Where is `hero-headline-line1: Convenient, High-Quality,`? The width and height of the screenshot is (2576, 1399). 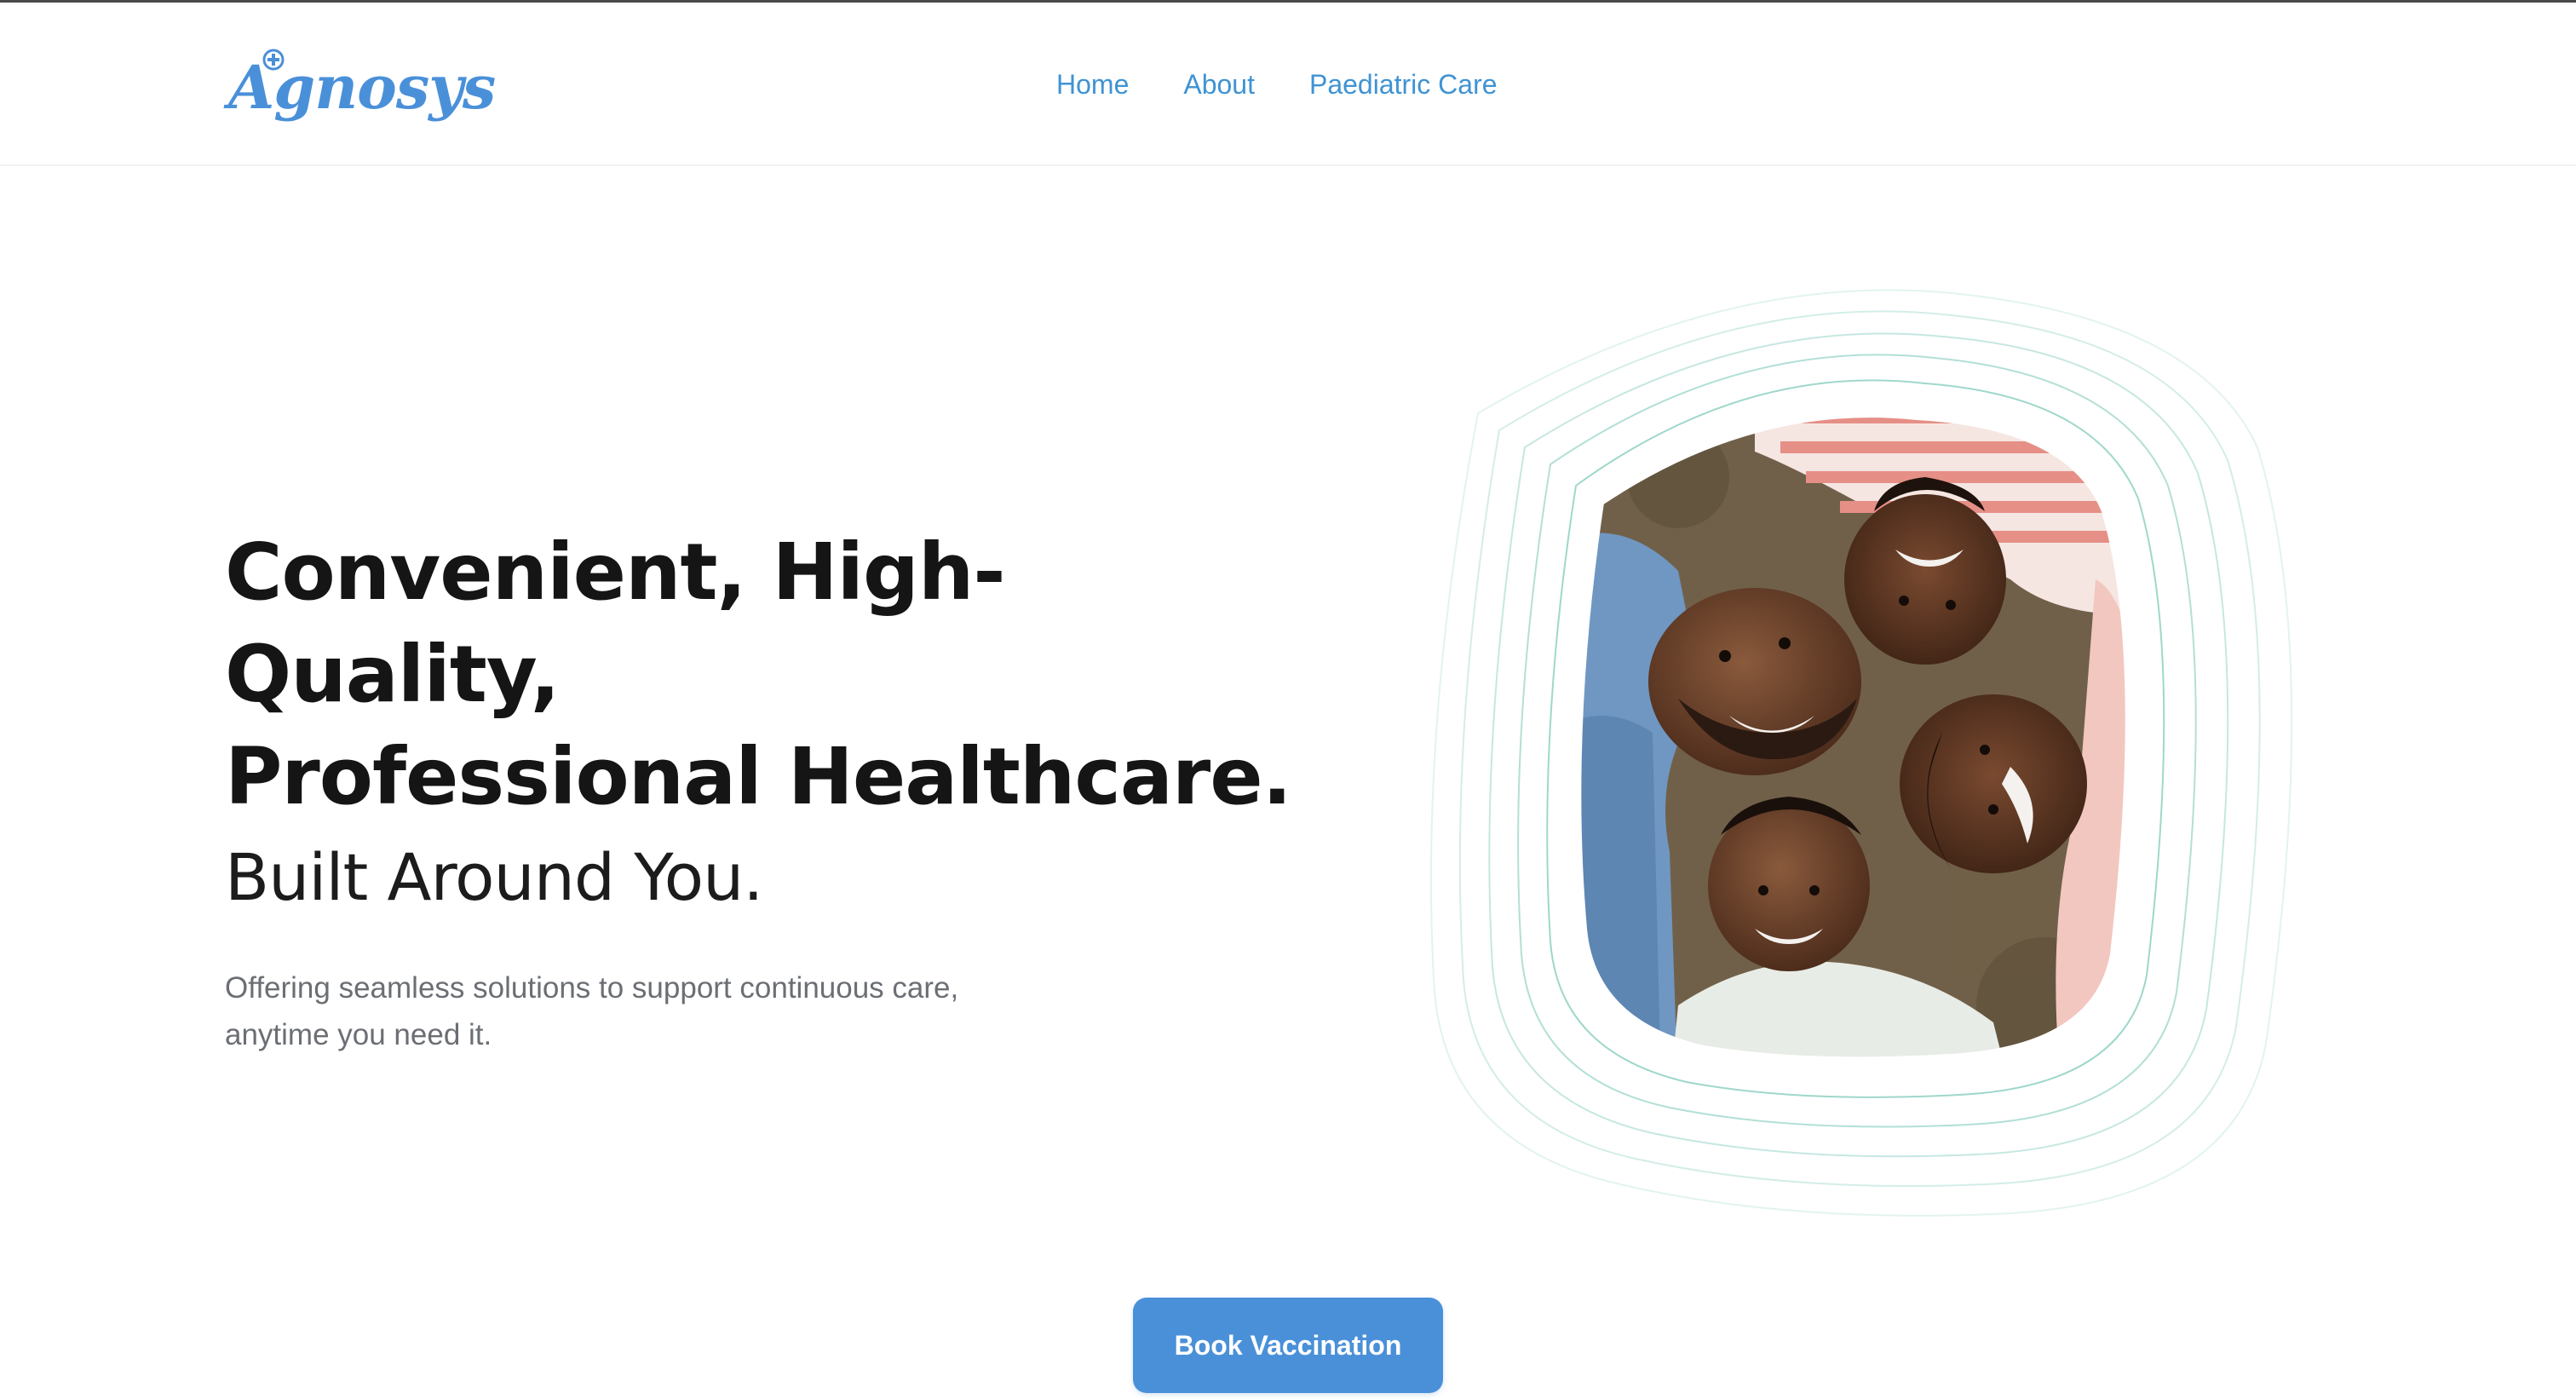 hero-headline-line1: Convenient, High-Quality, is located at coordinates (615, 623).